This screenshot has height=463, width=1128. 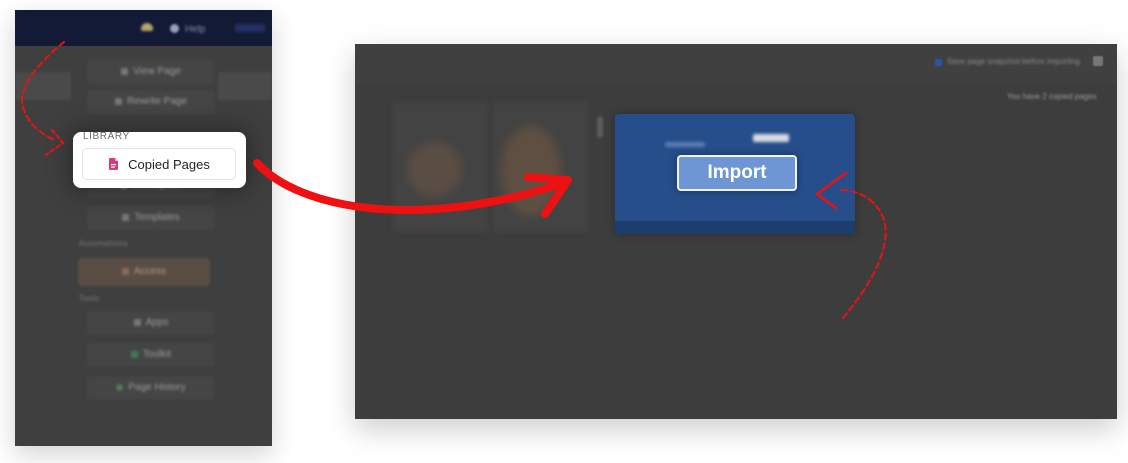 What do you see at coordinates (137, 322) in the screenshot?
I see `apps-icon` at bounding box center [137, 322].